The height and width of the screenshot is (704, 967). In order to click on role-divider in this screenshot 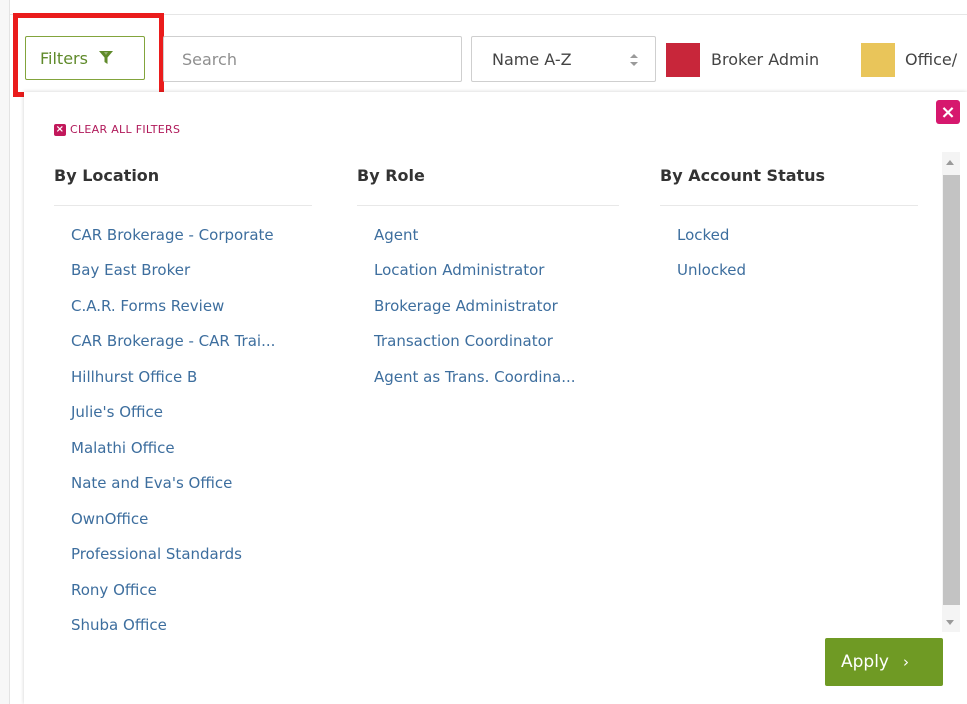, I will do `click(488, 205)`.